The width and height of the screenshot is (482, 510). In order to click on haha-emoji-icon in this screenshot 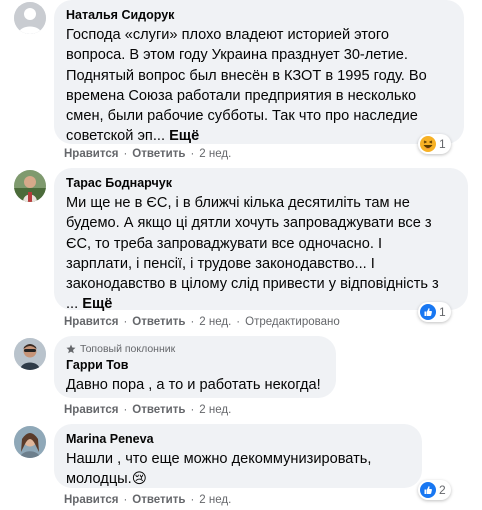, I will do `click(428, 144)`.